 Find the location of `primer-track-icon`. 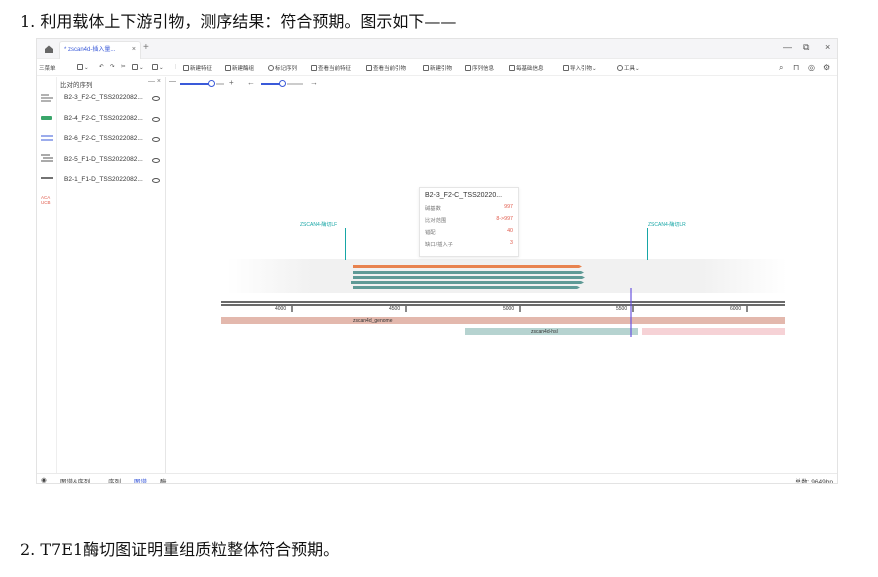

primer-track-icon is located at coordinates (47, 158).